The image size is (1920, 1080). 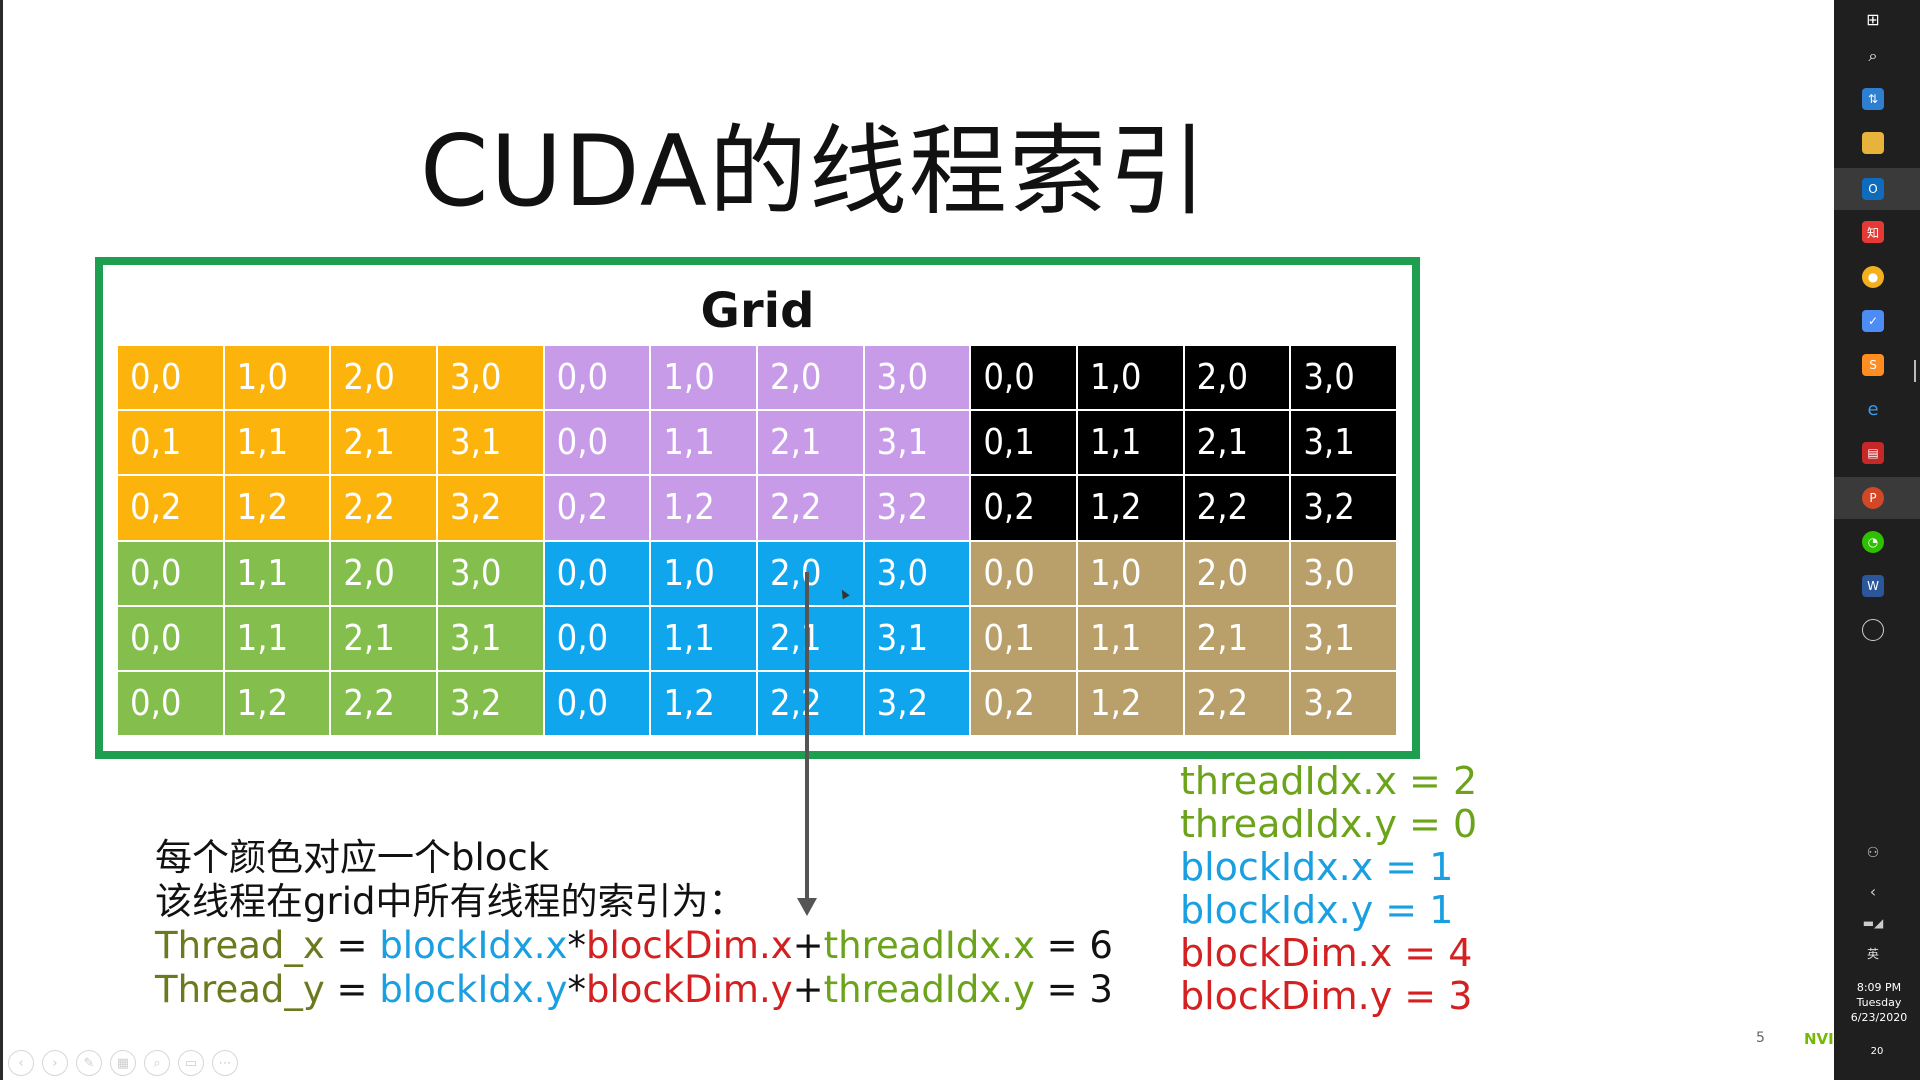 I want to click on explanation-line-2: 该线程在grid中所有线程的索引为：, so click(x=450, y=901).